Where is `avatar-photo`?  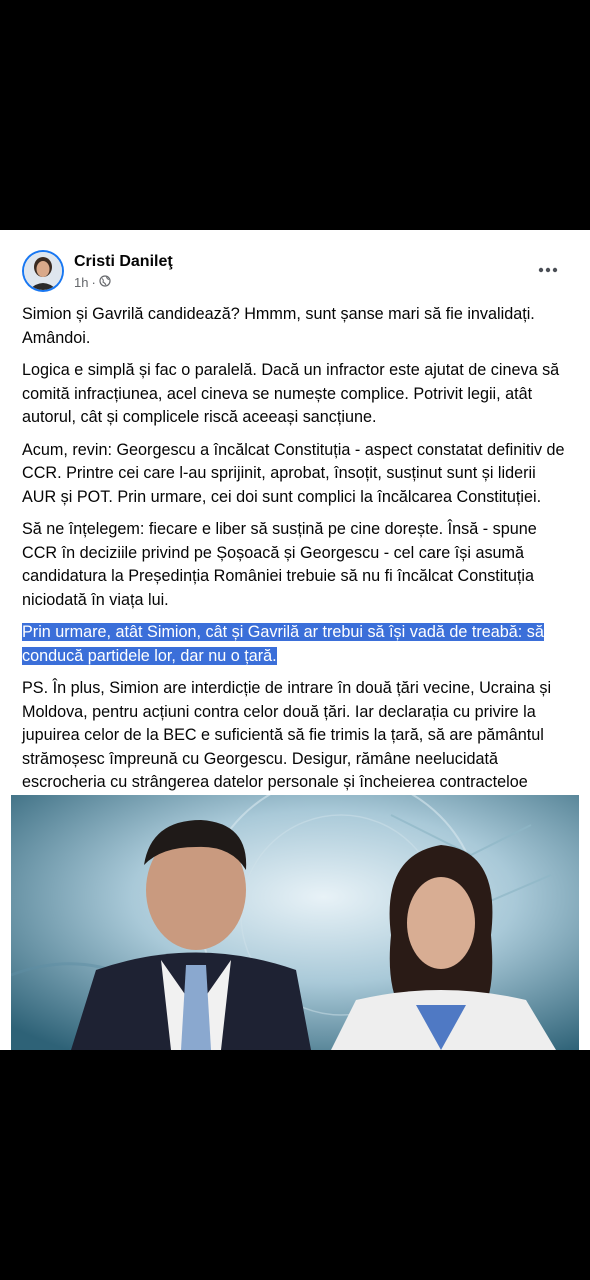 avatar-photo is located at coordinates (43, 271).